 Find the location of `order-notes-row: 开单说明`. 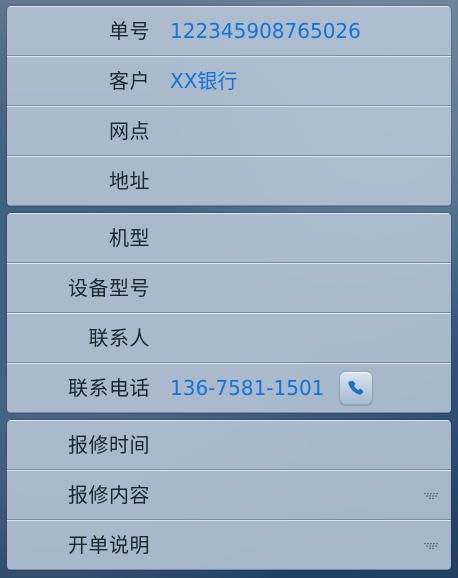

order-notes-row: 开单说明 is located at coordinates (229, 545).